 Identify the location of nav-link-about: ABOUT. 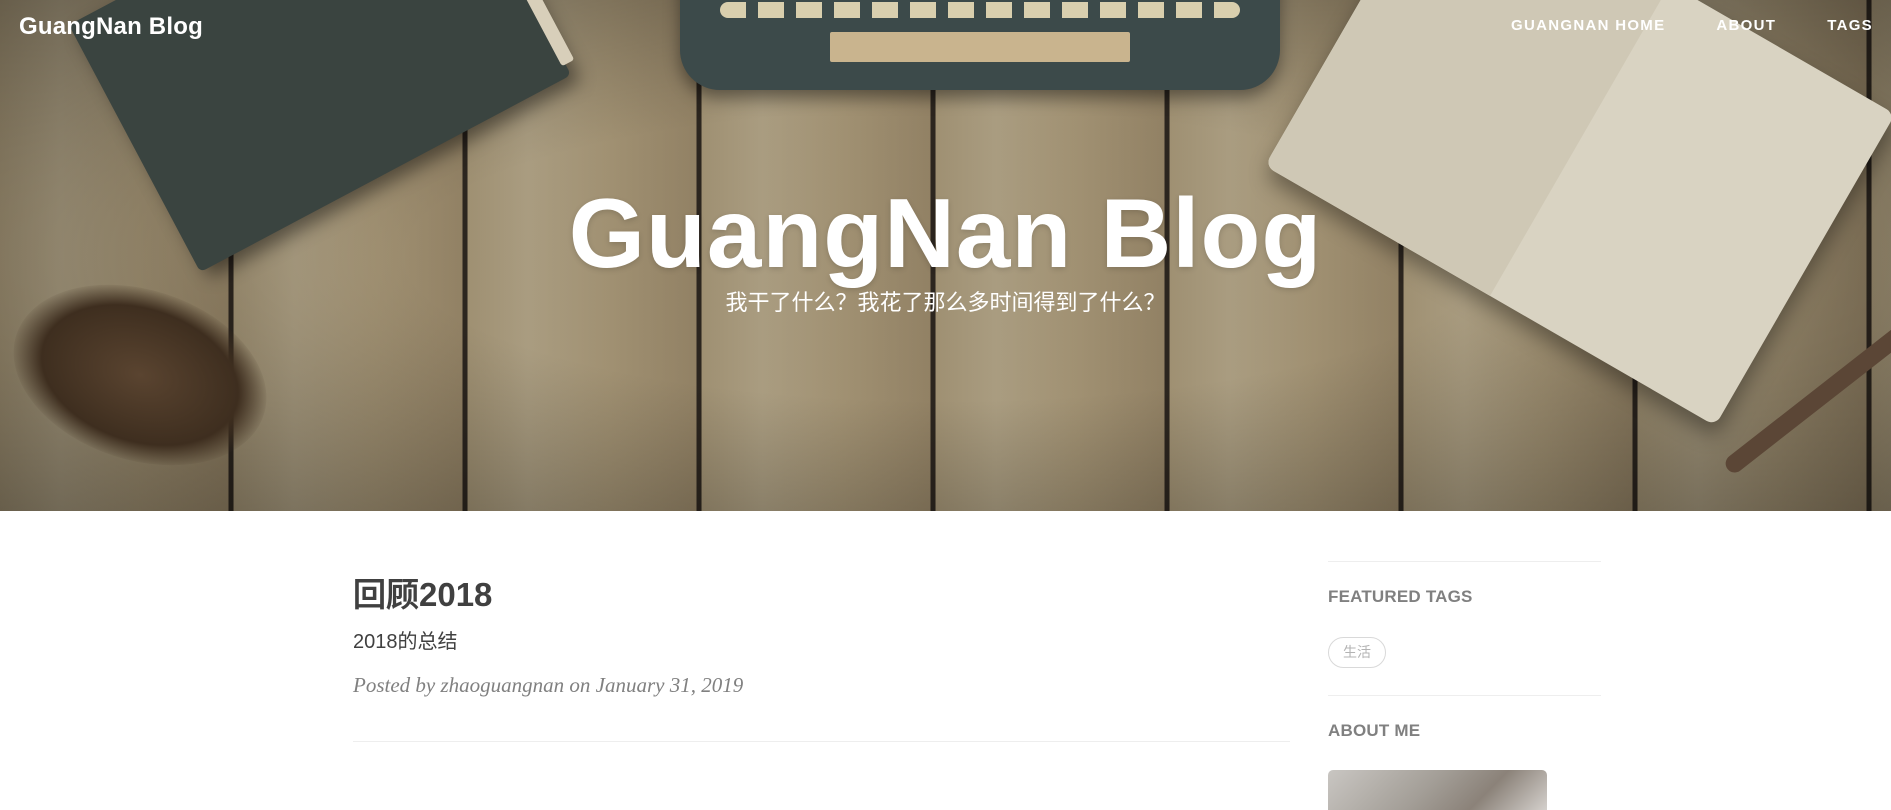
(1746, 25).